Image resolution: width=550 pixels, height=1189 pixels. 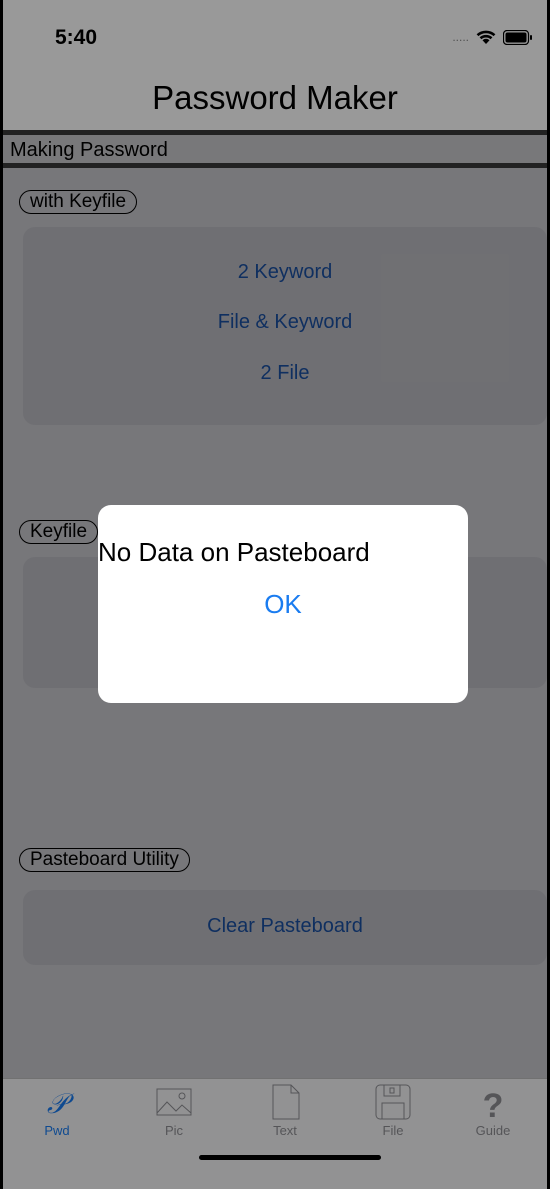 What do you see at coordinates (234, 552) in the screenshot?
I see `alert-message: No Data on Pasteboard` at bounding box center [234, 552].